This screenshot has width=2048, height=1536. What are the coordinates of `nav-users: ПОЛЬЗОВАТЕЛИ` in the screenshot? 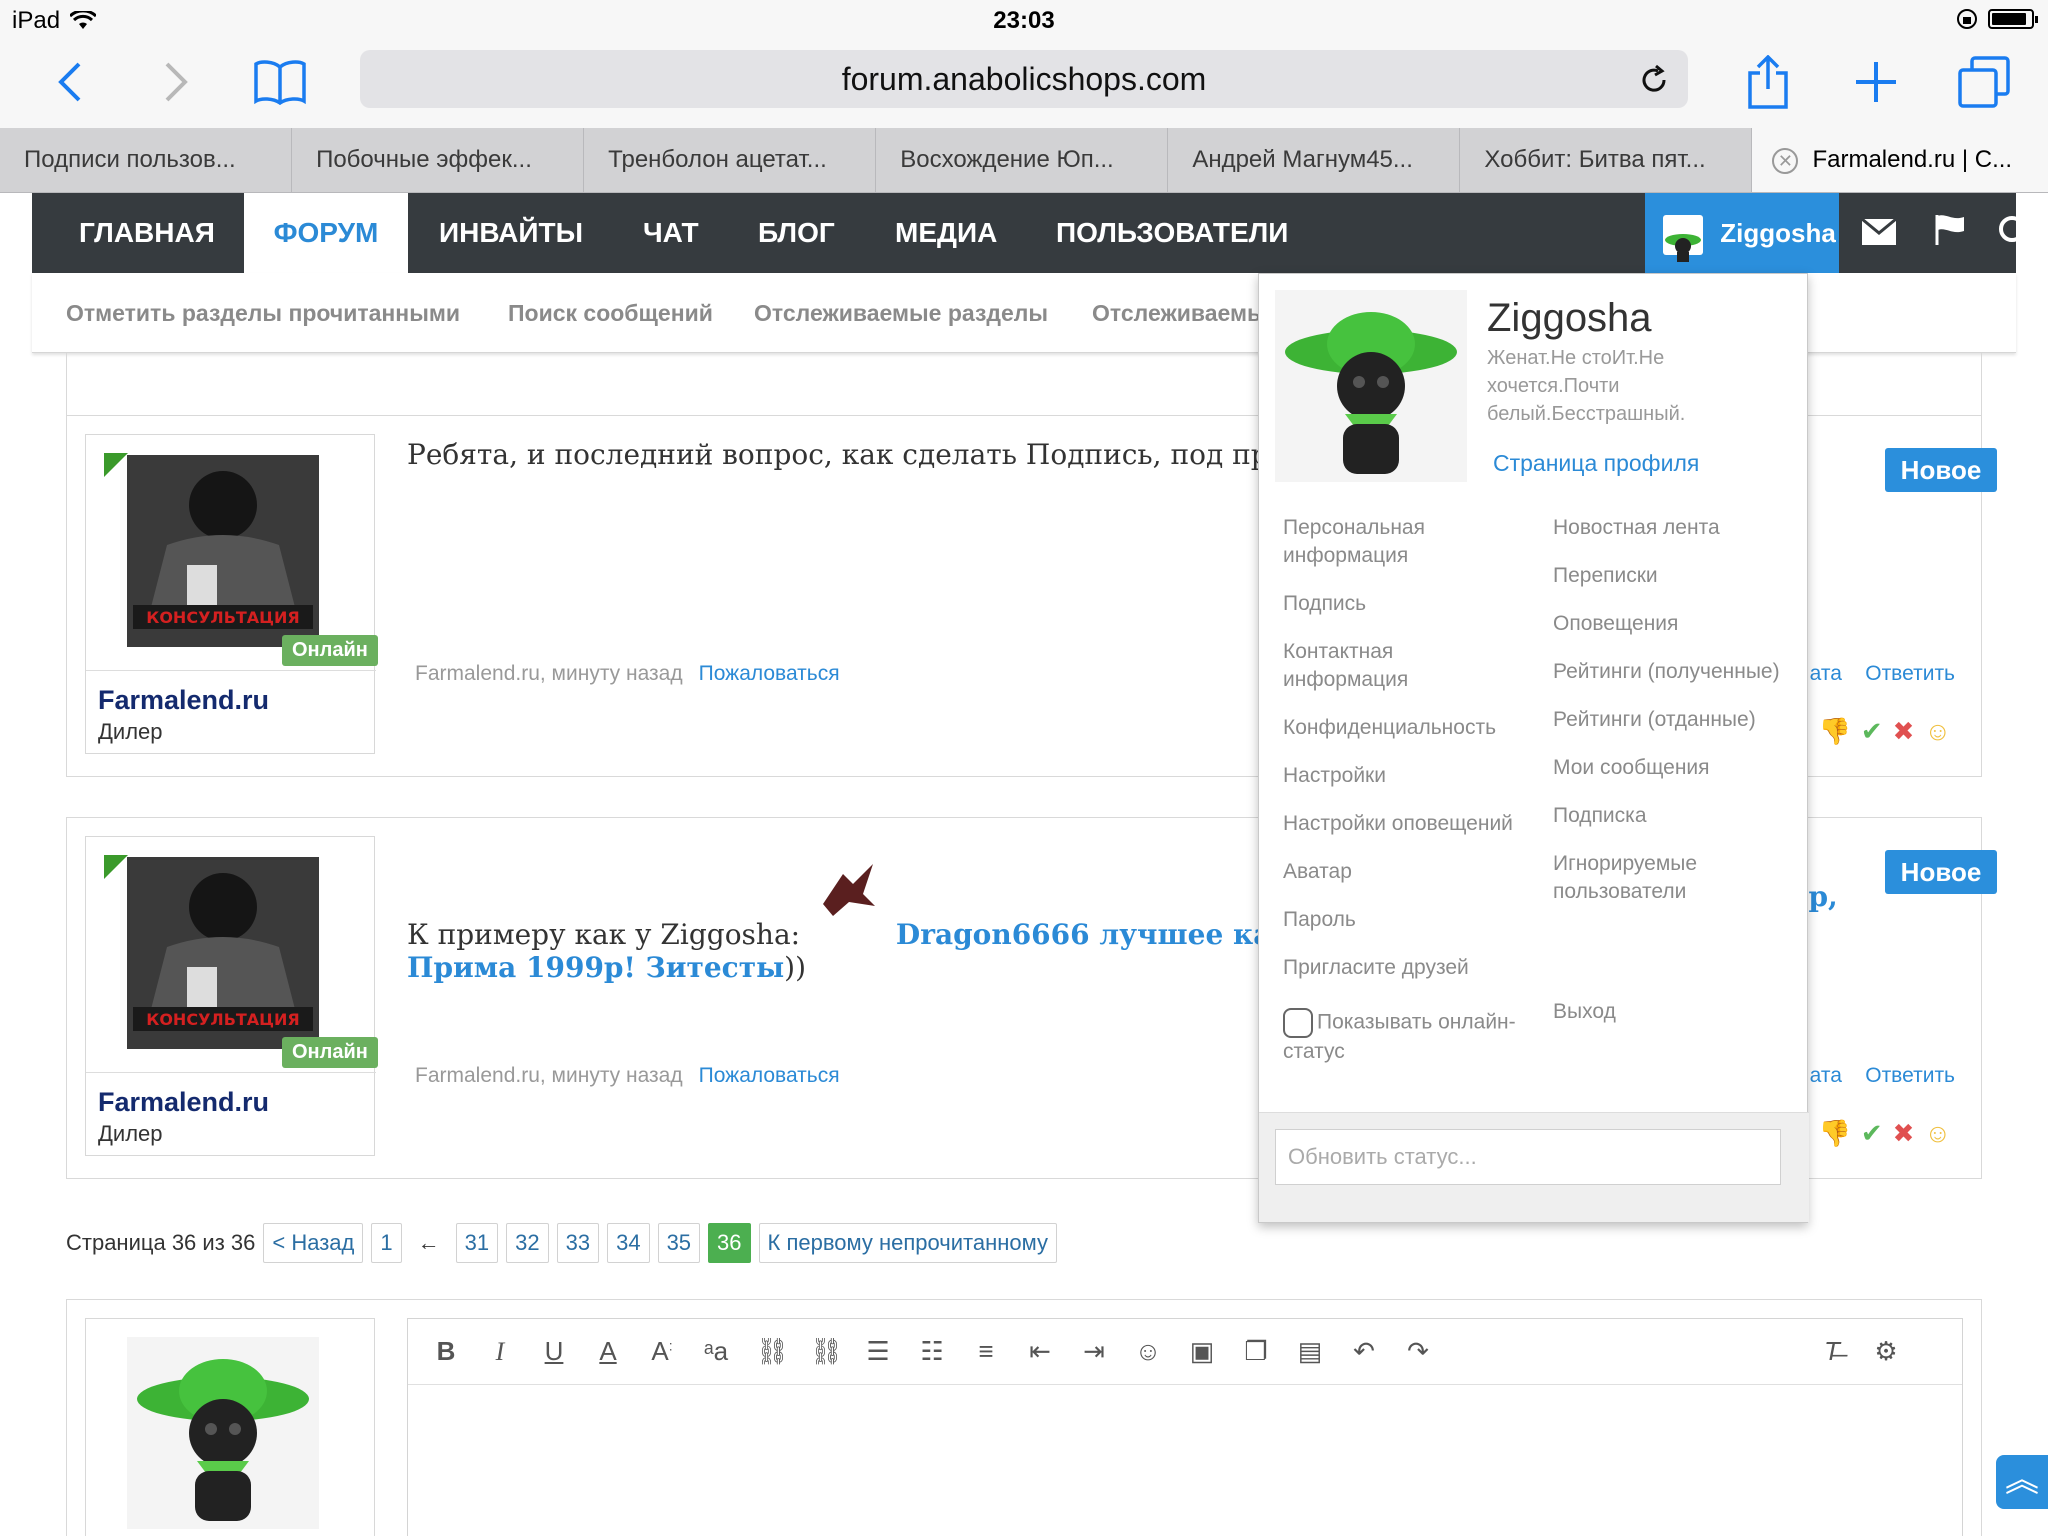 It's located at (1172, 233).